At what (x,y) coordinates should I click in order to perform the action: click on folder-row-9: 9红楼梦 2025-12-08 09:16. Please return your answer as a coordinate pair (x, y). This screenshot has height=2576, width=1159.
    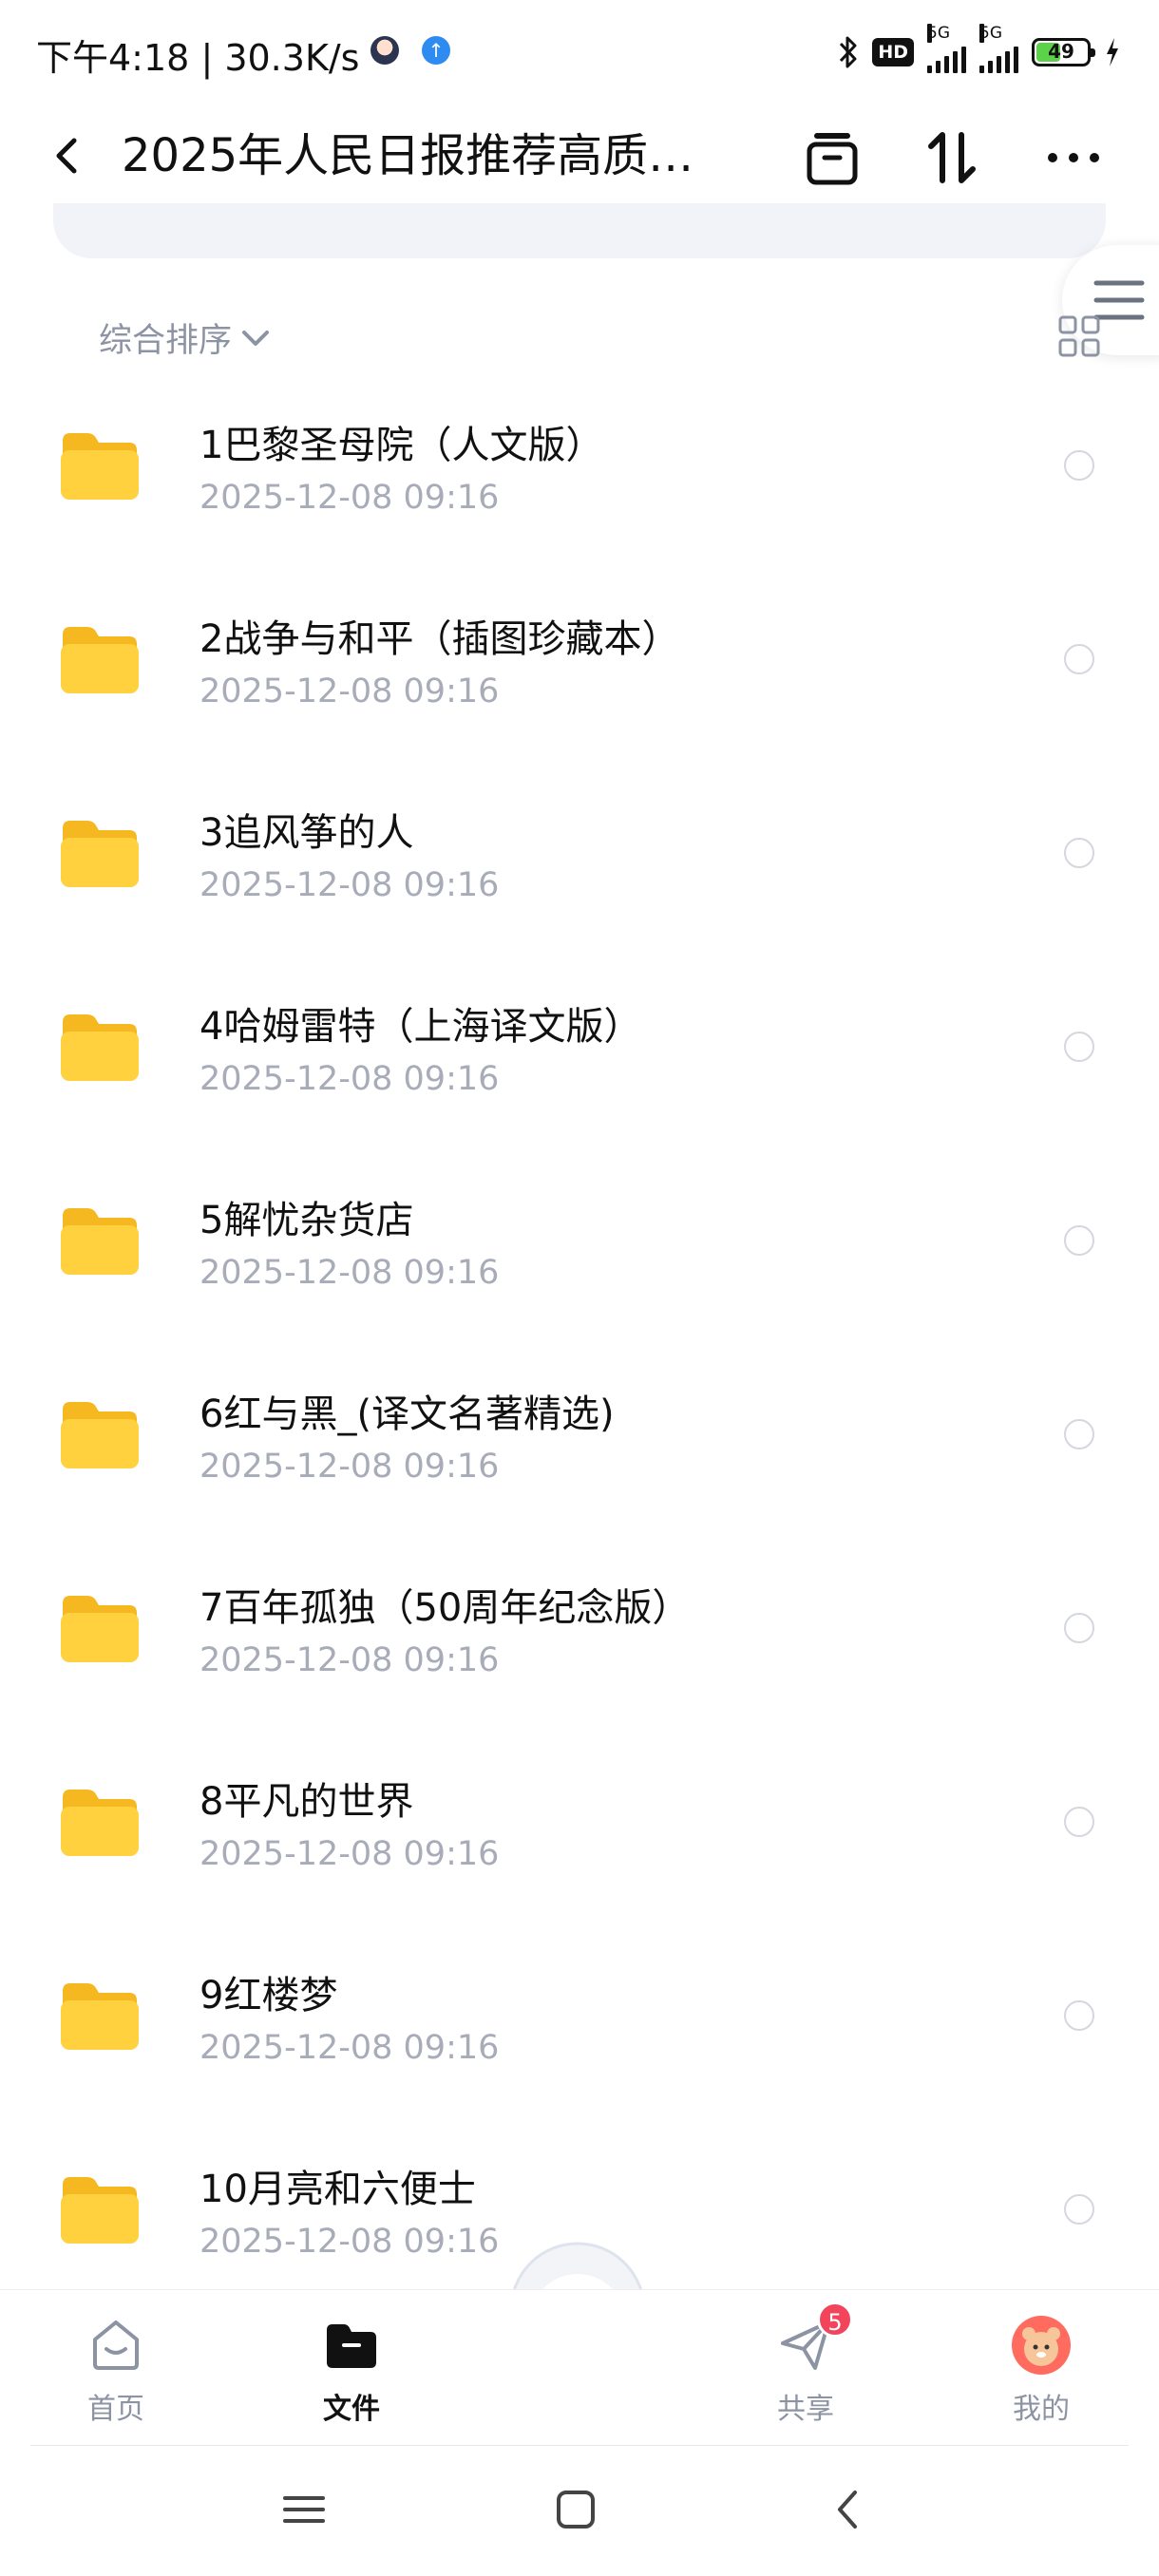
    Looking at the image, I should click on (579, 2033).